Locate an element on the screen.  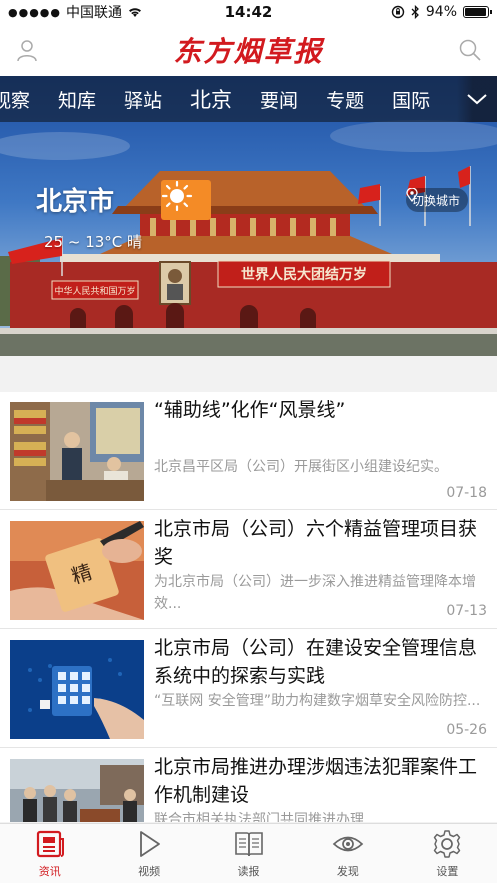
tab-label: 资讯 is located at coordinates (49, 871).